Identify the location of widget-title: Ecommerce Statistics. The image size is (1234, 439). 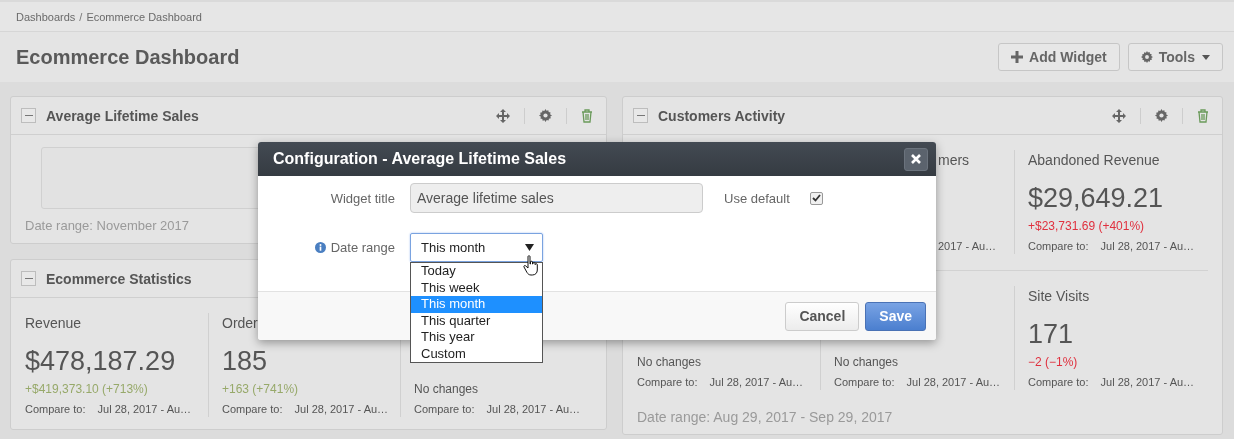
(119, 278).